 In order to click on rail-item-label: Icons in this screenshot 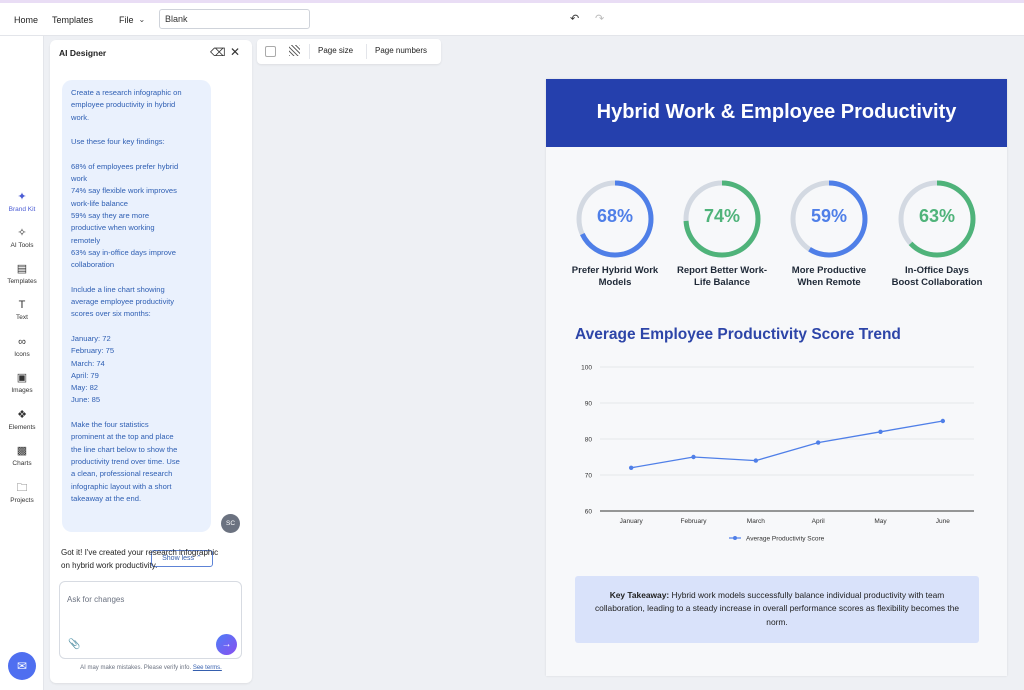, I will do `click(22, 354)`.